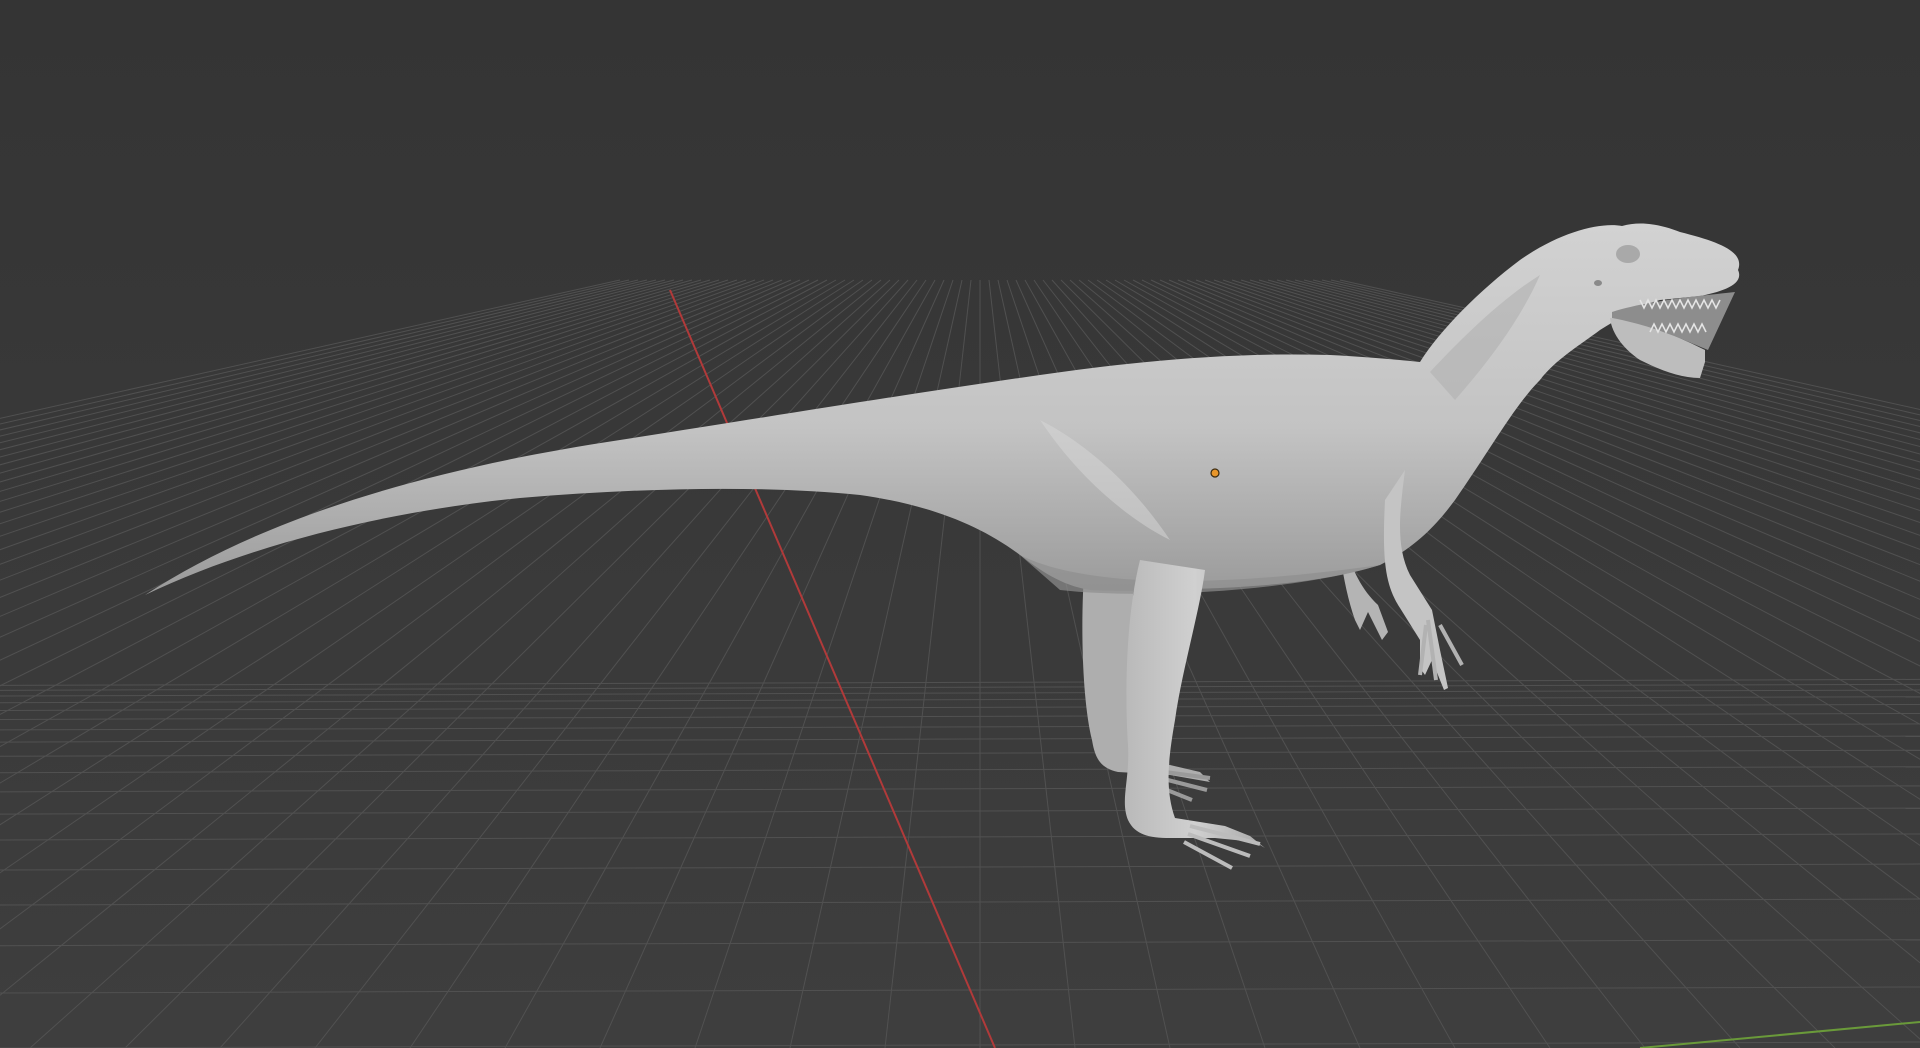 This screenshot has width=1920, height=1048. Describe the element at coordinates (1215, 473) in the screenshot. I see `object-origin-point` at that location.